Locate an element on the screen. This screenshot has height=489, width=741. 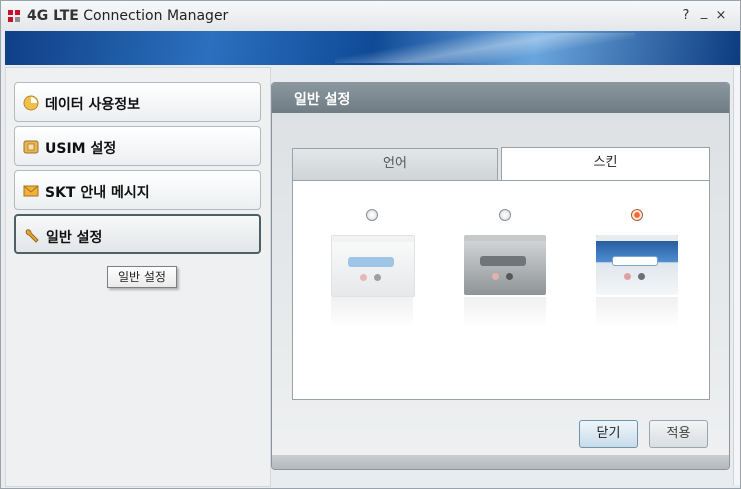
sidebar-item-skt-messages: SKT 안내 메시지 is located at coordinates (137, 190).